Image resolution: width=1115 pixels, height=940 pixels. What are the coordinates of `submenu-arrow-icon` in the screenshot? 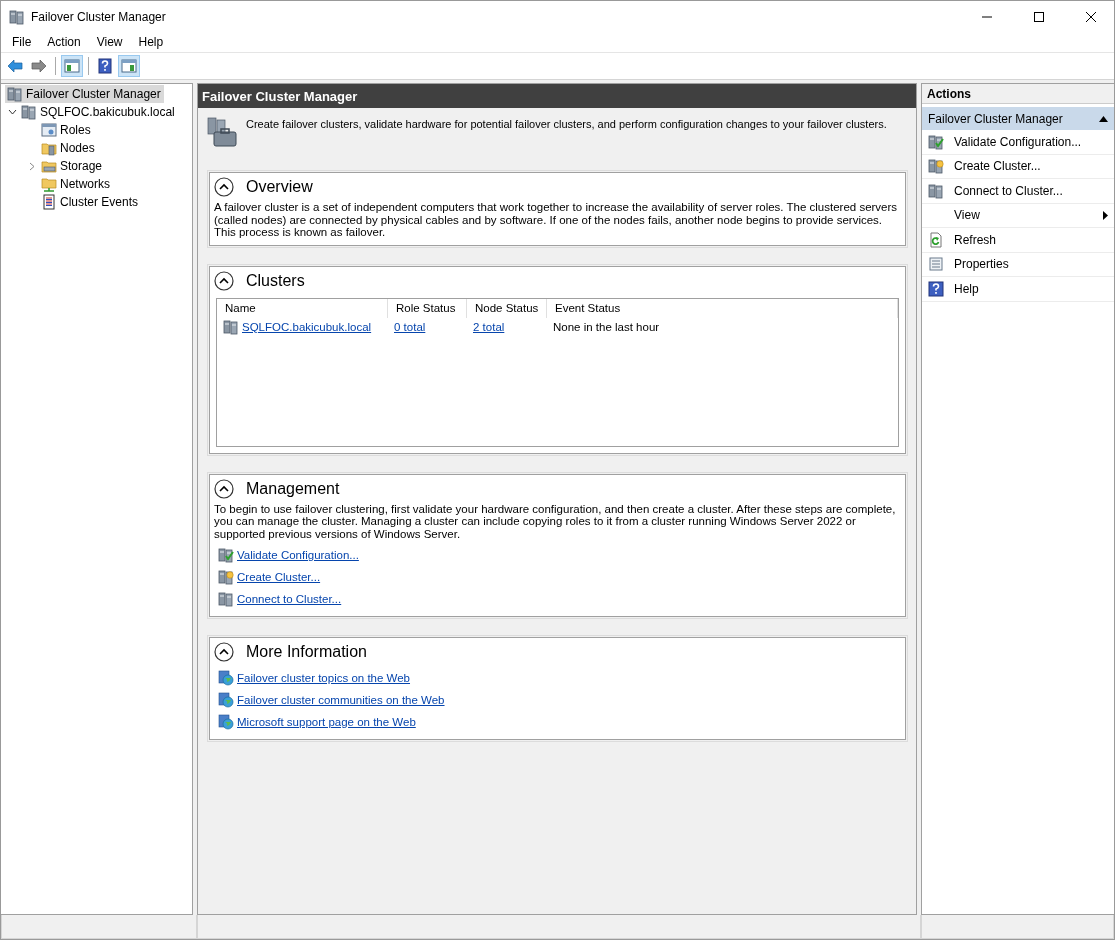 It's located at (1105, 215).